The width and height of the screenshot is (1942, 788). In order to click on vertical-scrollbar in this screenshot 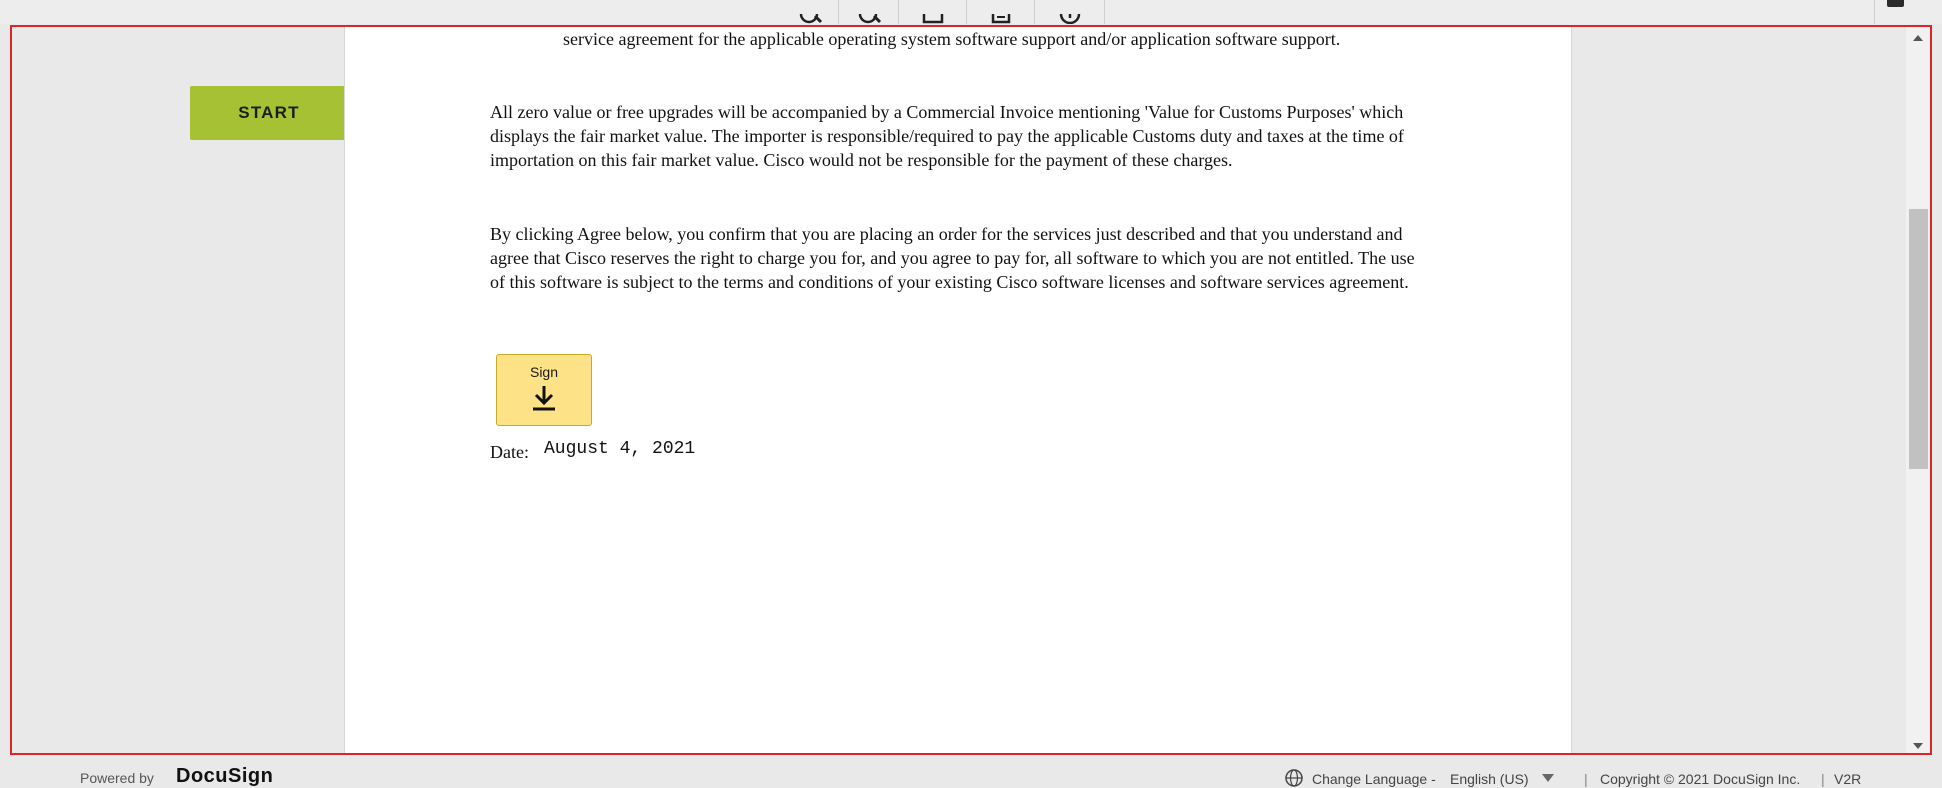, I will do `click(1918, 390)`.